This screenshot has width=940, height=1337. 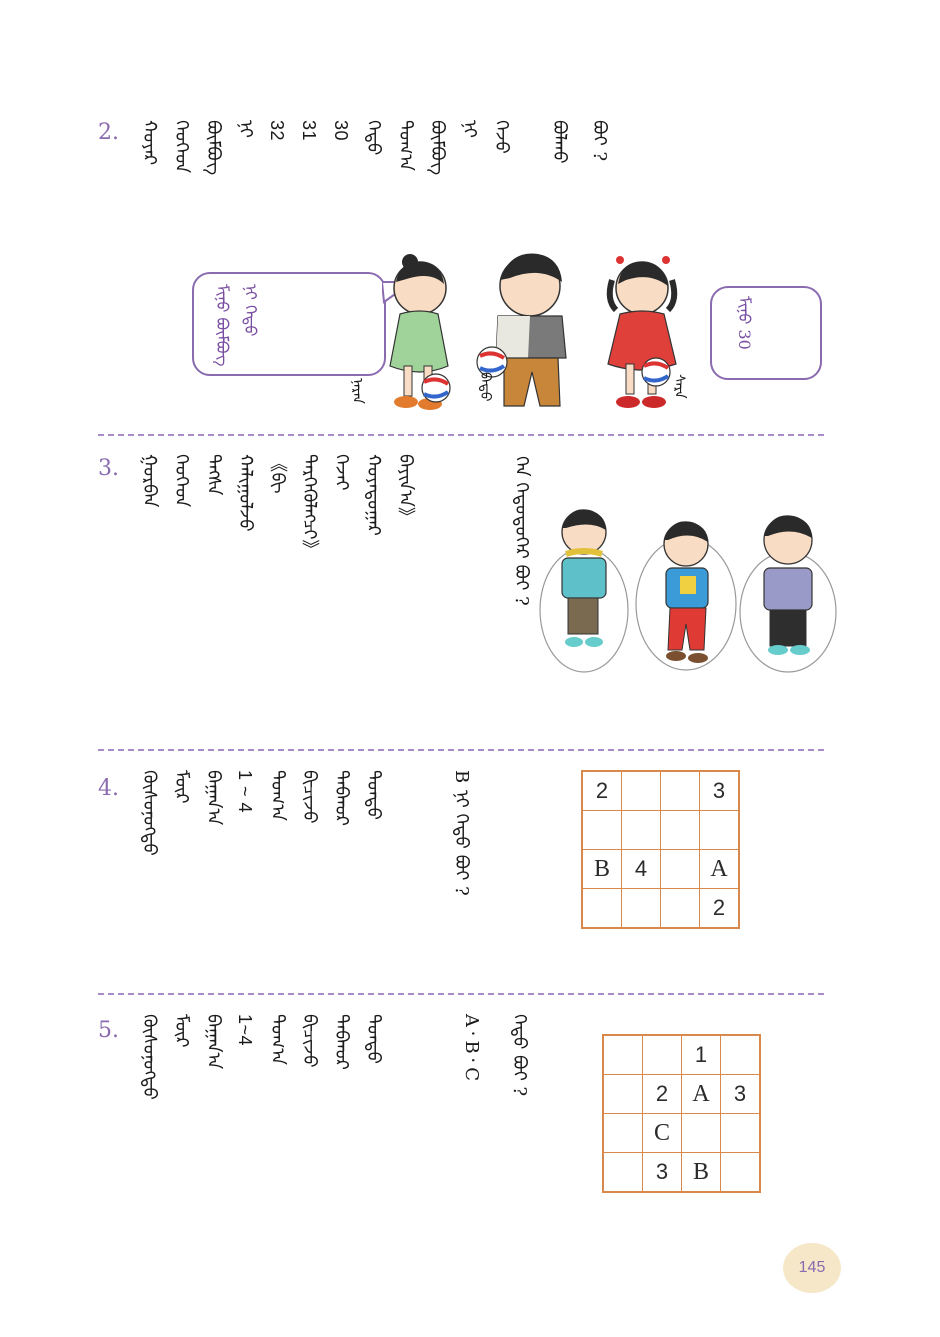 What do you see at coordinates (108, 788) in the screenshot?
I see `question-4-number: 4.` at bounding box center [108, 788].